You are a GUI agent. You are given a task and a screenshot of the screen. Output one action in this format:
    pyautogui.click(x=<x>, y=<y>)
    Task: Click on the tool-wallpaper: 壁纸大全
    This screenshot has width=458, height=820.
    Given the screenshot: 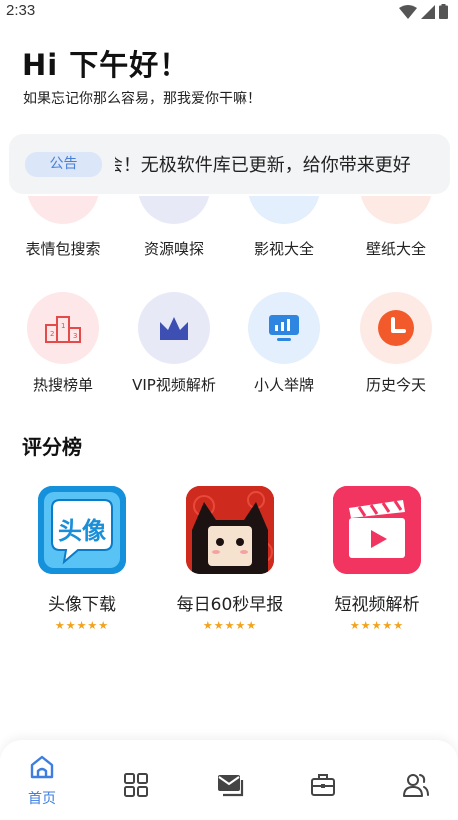 What is the action you would take?
    pyautogui.click(x=396, y=243)
    